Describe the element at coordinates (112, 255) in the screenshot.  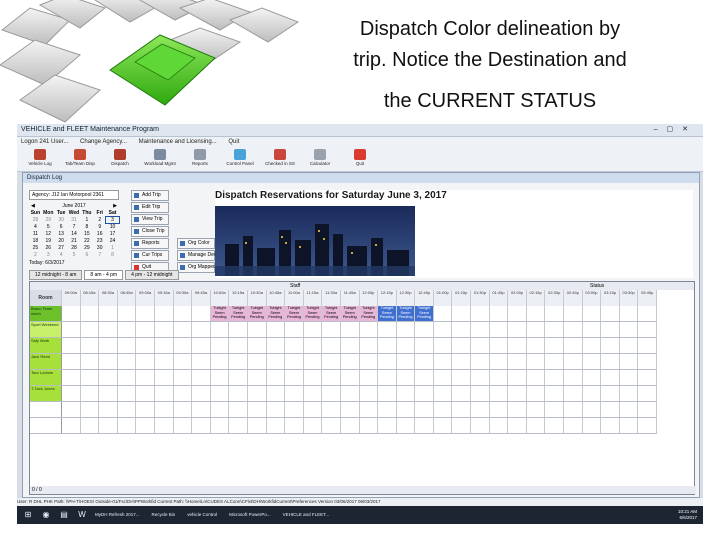
I see `calendar-day: 8` at that location.